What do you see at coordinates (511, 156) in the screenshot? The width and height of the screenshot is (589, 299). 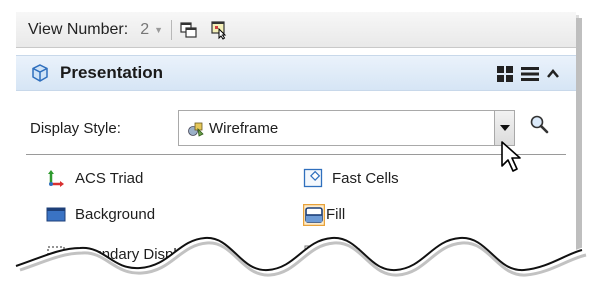 I see `mouse-cursor-icon` at bounding box center [511, 156].